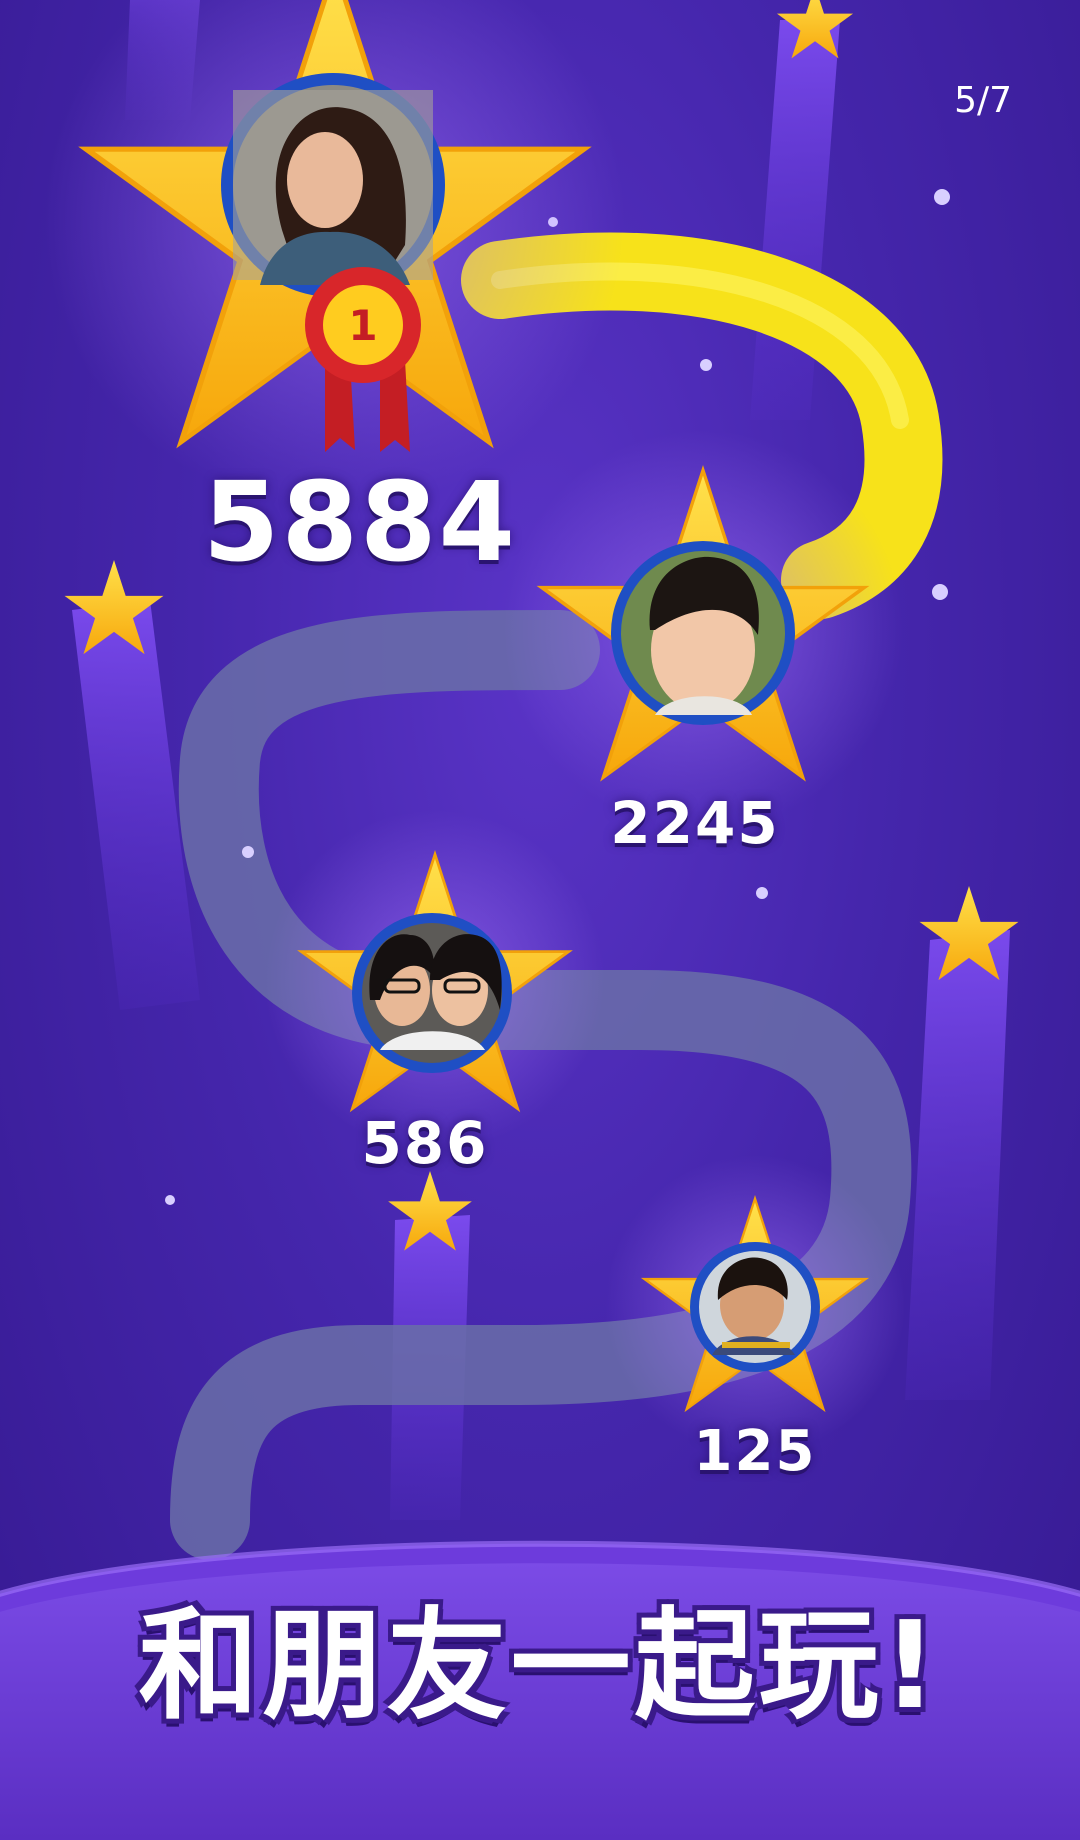 The width and height of the screenshot is (1080, 1840). I want to click on player-score-4: 125, so click(755, 1451).